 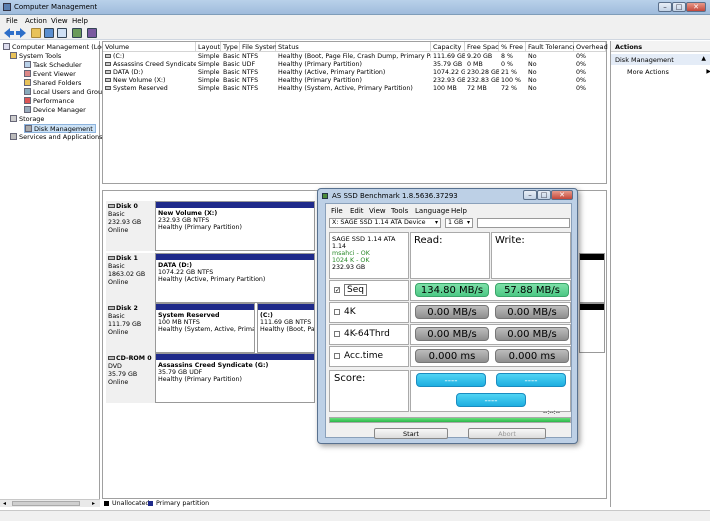 I want to click on score-label: Score:, so click(x=350, y=378).